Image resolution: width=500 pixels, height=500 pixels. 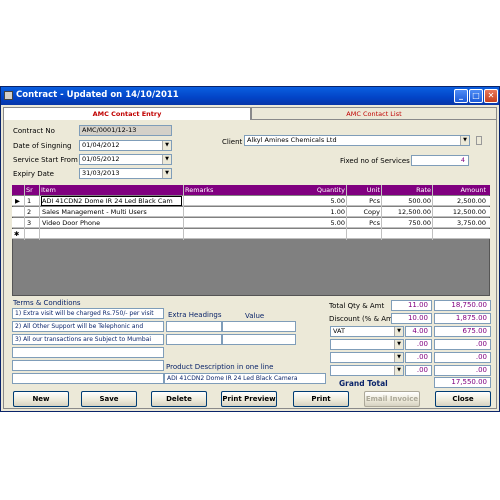 What do you see at coordinates (462, 344) in the screenshot?
I see `extra-charge-1-amt: .00` at bounding box center [462, 344].